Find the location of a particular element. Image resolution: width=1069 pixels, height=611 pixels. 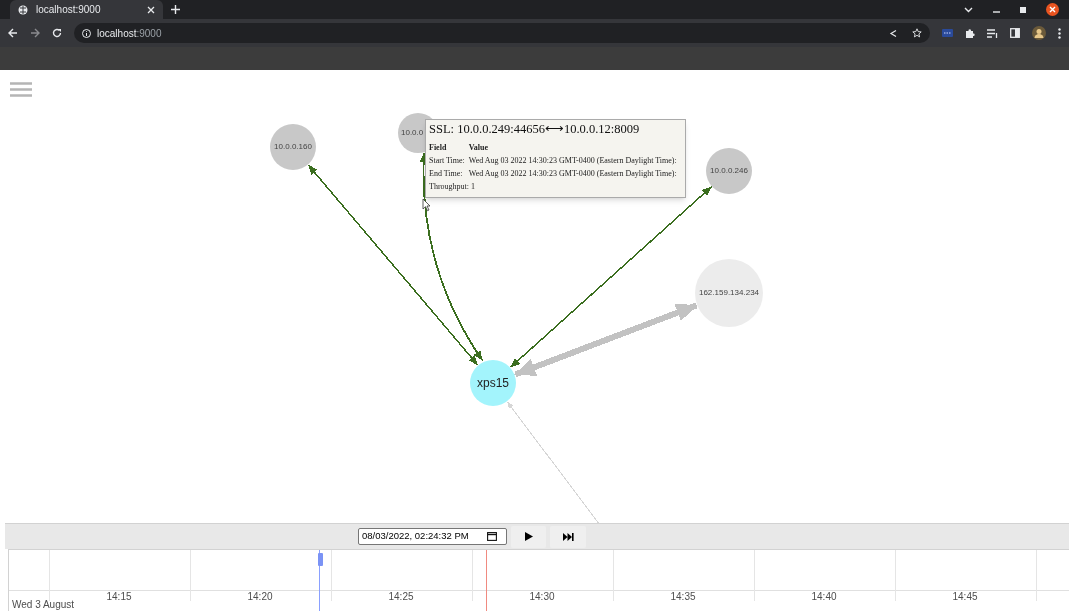

play-icon is located at coordinates (528, 536).